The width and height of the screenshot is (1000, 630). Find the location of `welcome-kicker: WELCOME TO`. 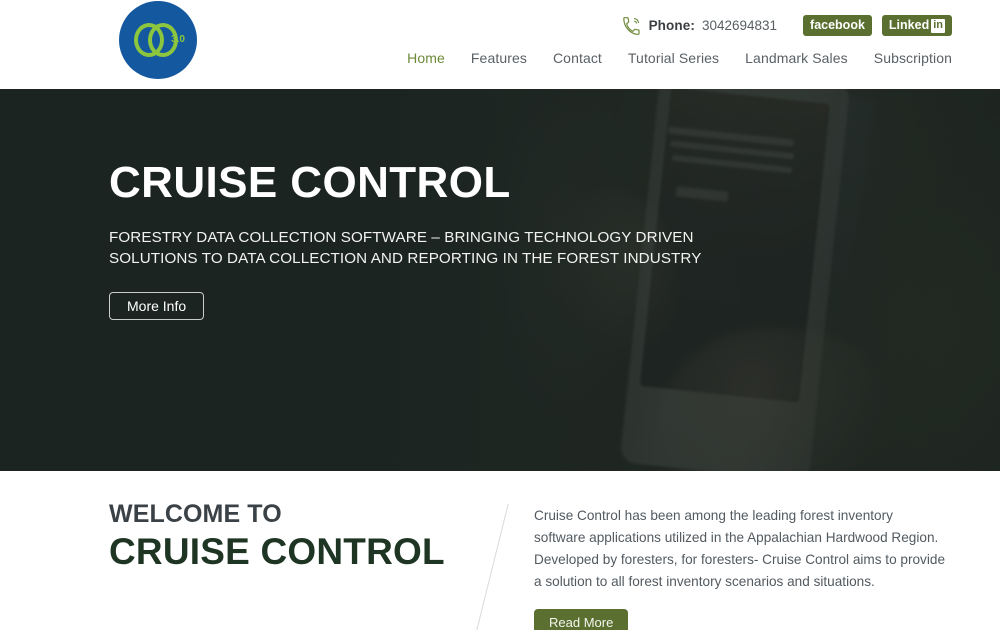

welcome-kicker: WELCOME TO is located at coordinates (195, 514).